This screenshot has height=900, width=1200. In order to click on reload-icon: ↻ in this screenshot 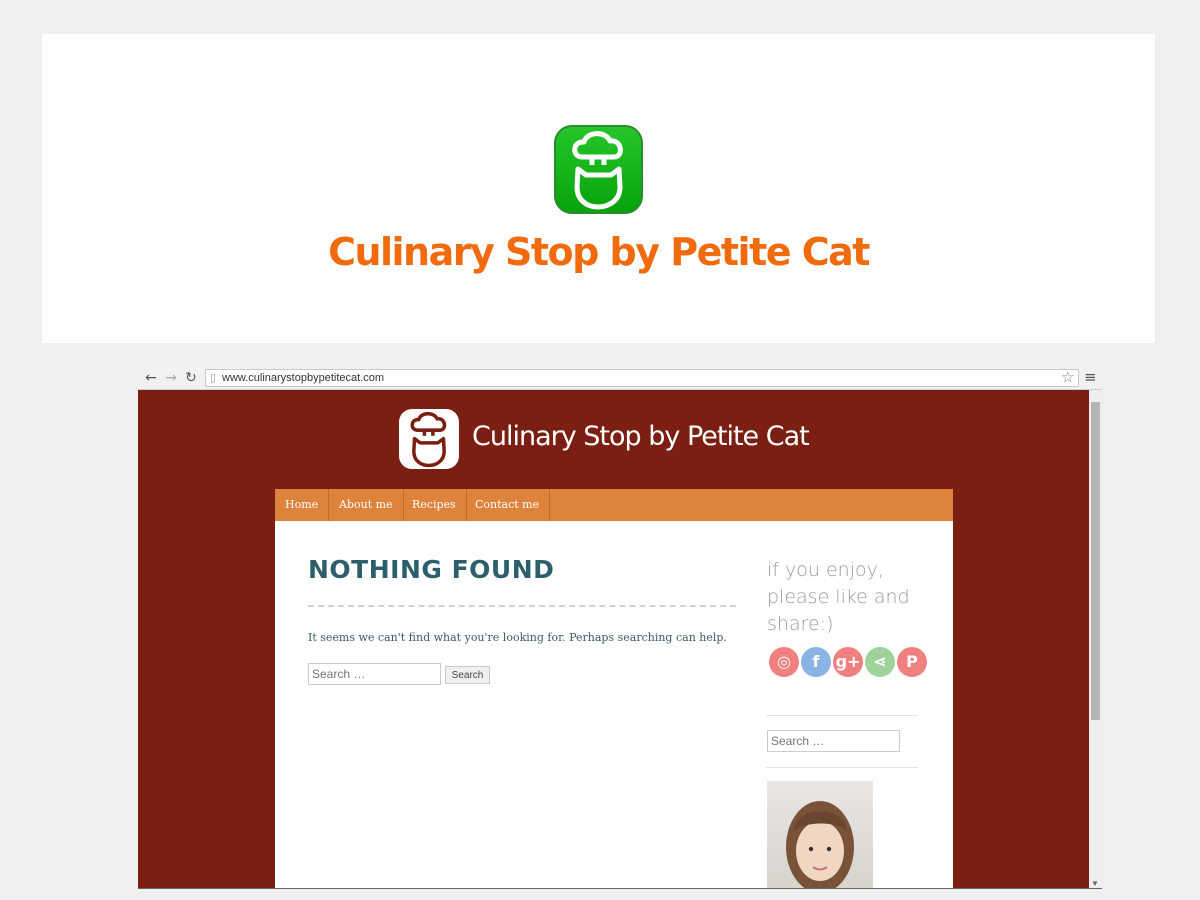, I will do `click(191, 378)`.